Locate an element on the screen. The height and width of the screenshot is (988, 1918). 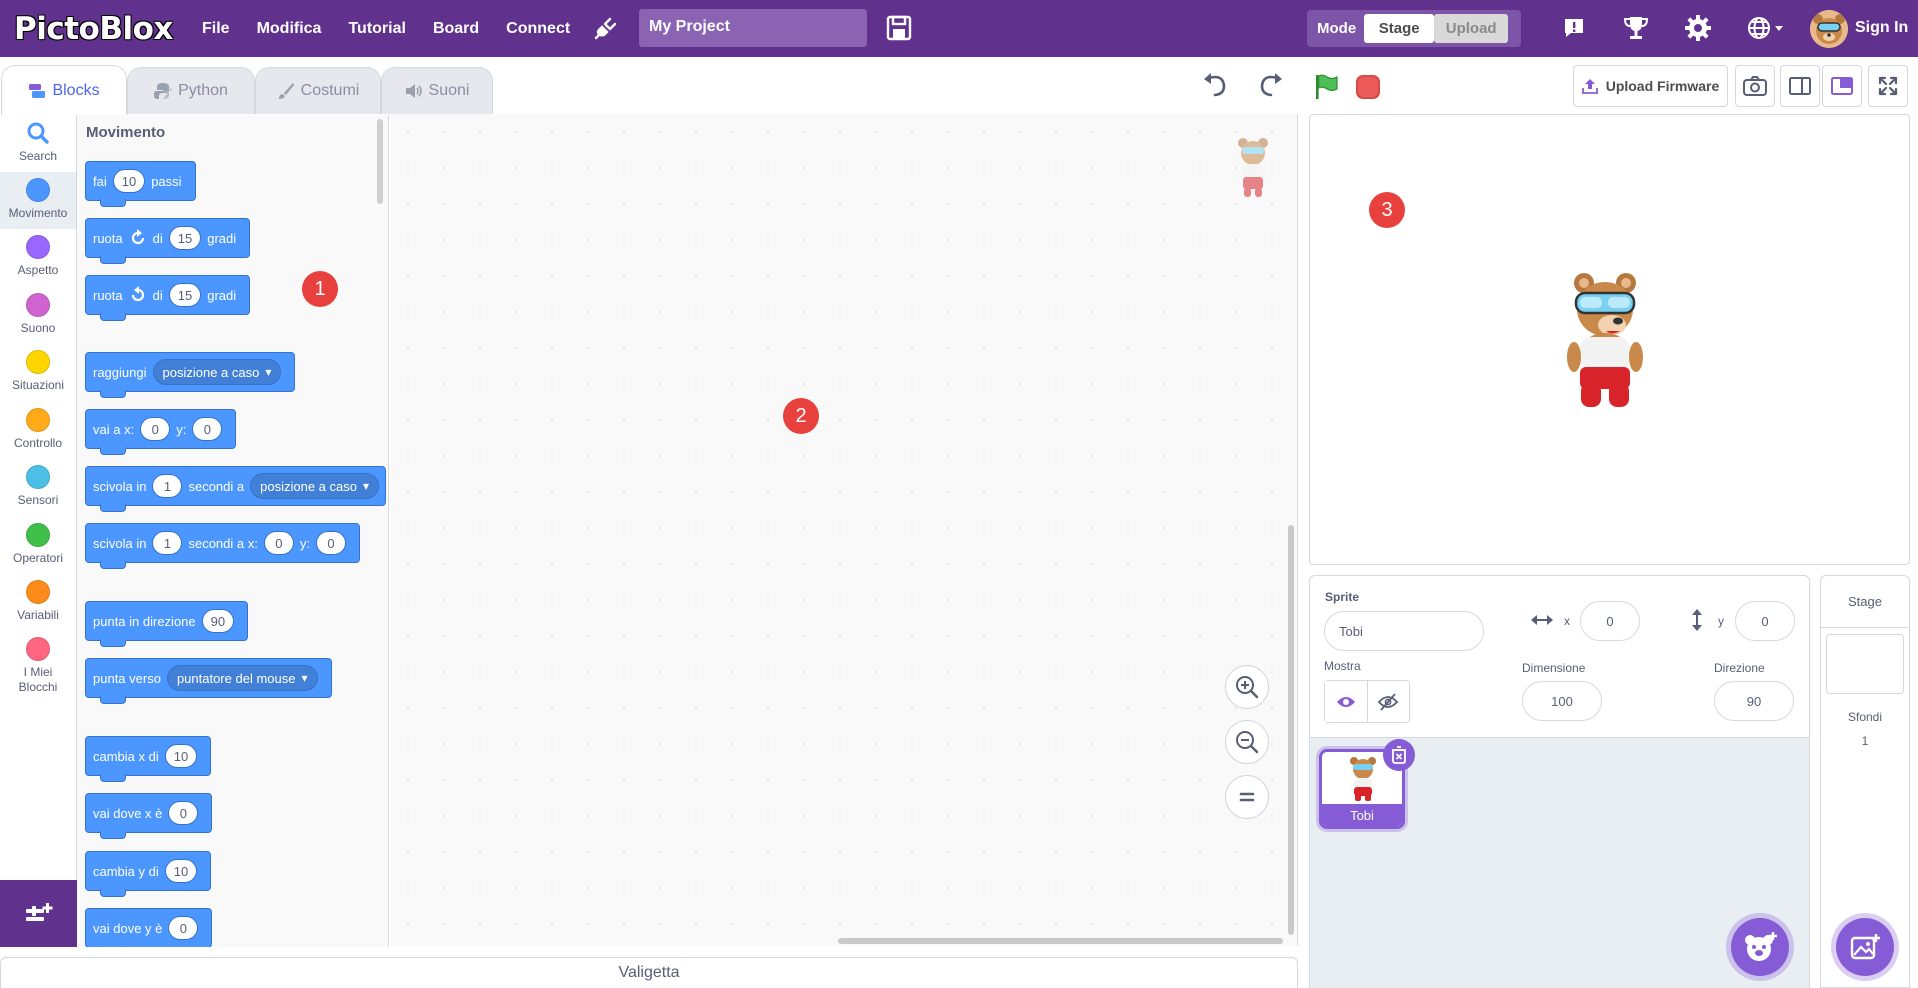
feedback-icon is located at coordinates (1574, 28).